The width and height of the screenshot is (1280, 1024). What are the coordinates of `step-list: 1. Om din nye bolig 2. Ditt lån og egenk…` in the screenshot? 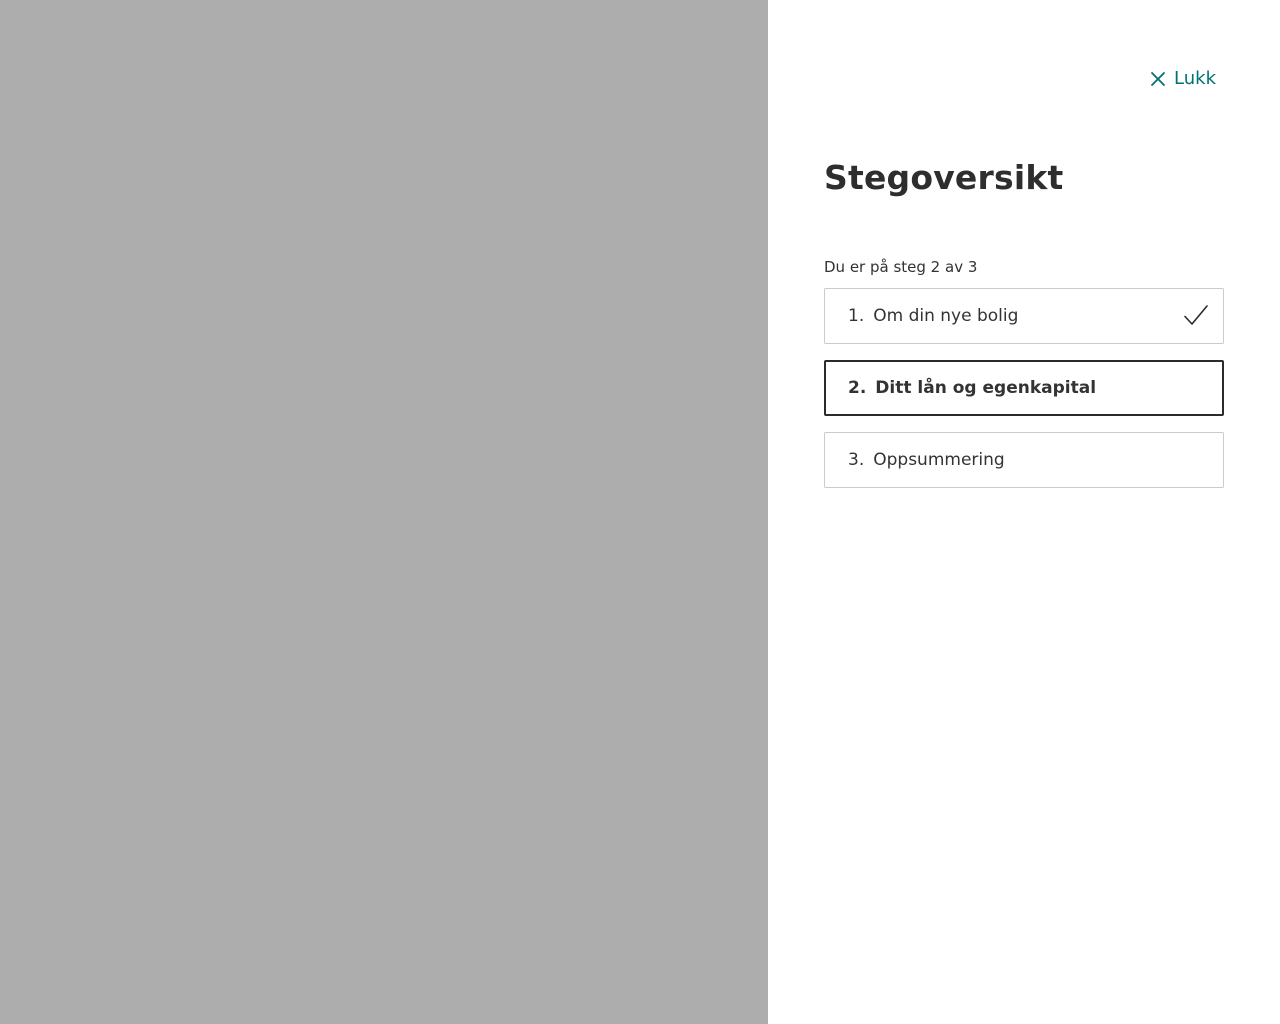 It's located at (1024, 388).